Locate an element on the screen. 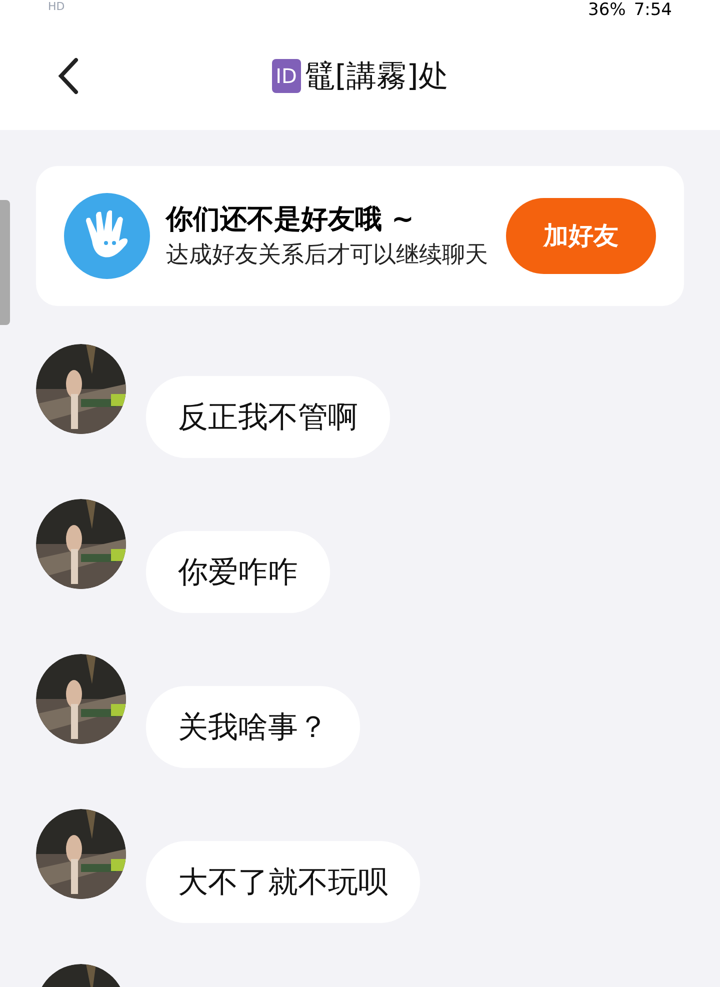 This screenshot has width=720, height=987. clock: 7:54 is located at coordinates (653, 10).